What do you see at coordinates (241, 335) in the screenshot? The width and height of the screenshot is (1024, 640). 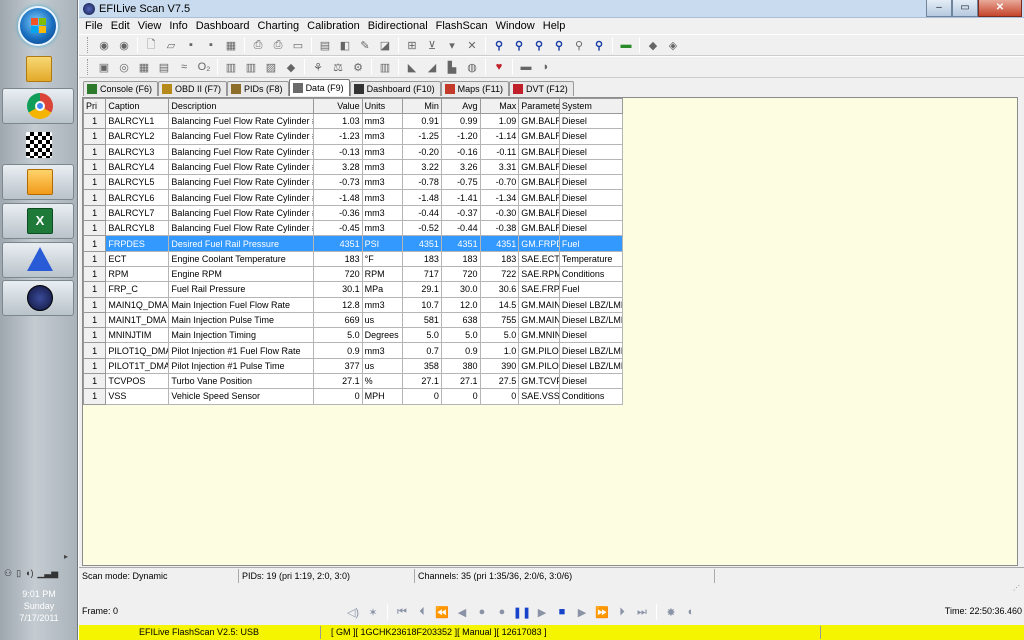 I see `cell-description: Main Injection Timing` at bounding box center [241, 335].